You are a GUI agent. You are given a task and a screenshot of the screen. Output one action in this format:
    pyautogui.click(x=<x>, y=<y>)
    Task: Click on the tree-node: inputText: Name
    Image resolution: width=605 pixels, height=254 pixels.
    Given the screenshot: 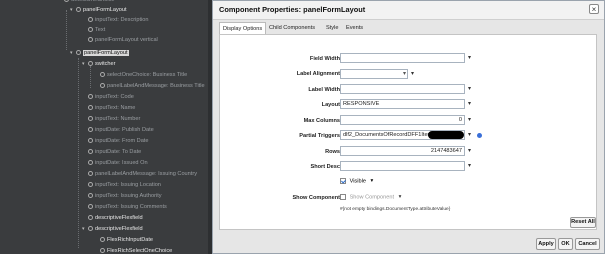 What is the action you would take?
    pyautogui.click(x=108, y=108)
    